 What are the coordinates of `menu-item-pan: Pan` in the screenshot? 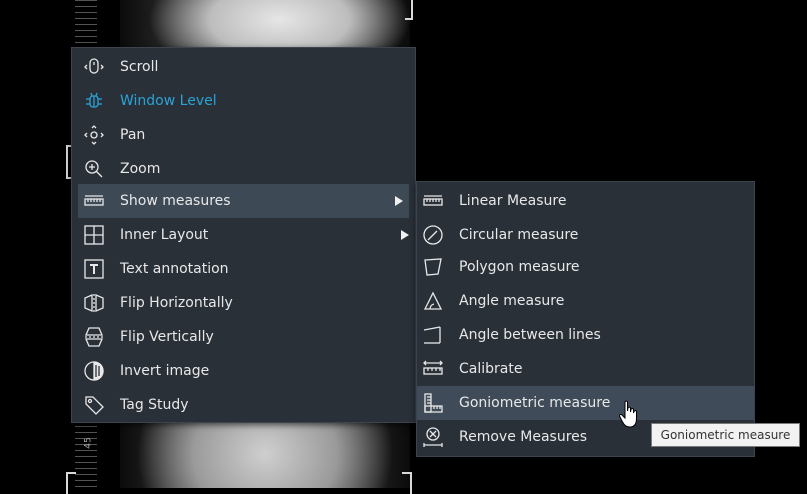 It's located at (246, 135).